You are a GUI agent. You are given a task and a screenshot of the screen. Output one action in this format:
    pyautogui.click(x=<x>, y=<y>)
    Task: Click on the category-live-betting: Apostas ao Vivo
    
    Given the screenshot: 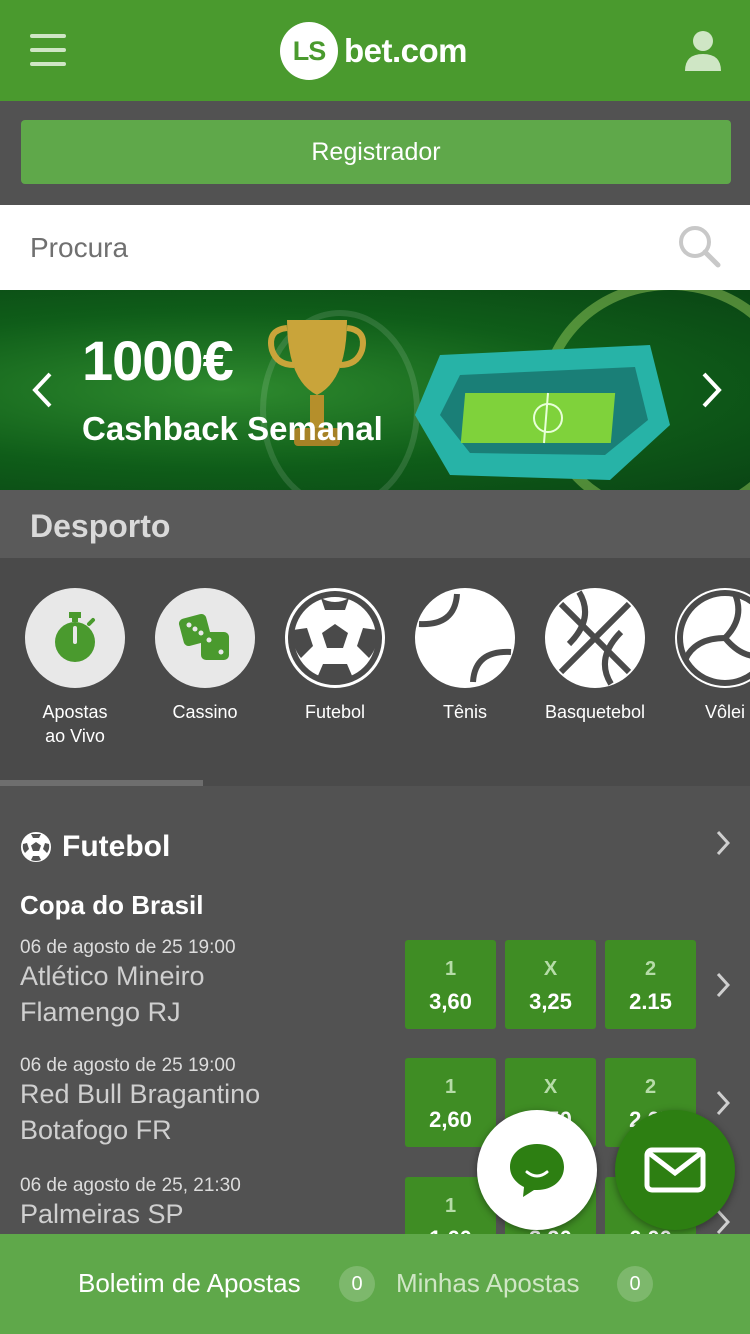 What is the action you would take?
    pyautogui.click(x=75, y=668)
    